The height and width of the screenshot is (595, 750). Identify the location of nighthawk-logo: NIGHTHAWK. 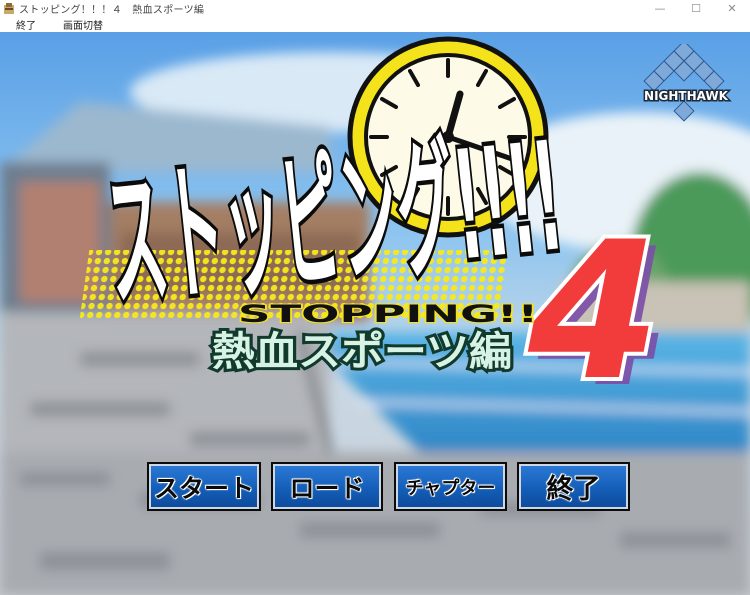
(686, 84).